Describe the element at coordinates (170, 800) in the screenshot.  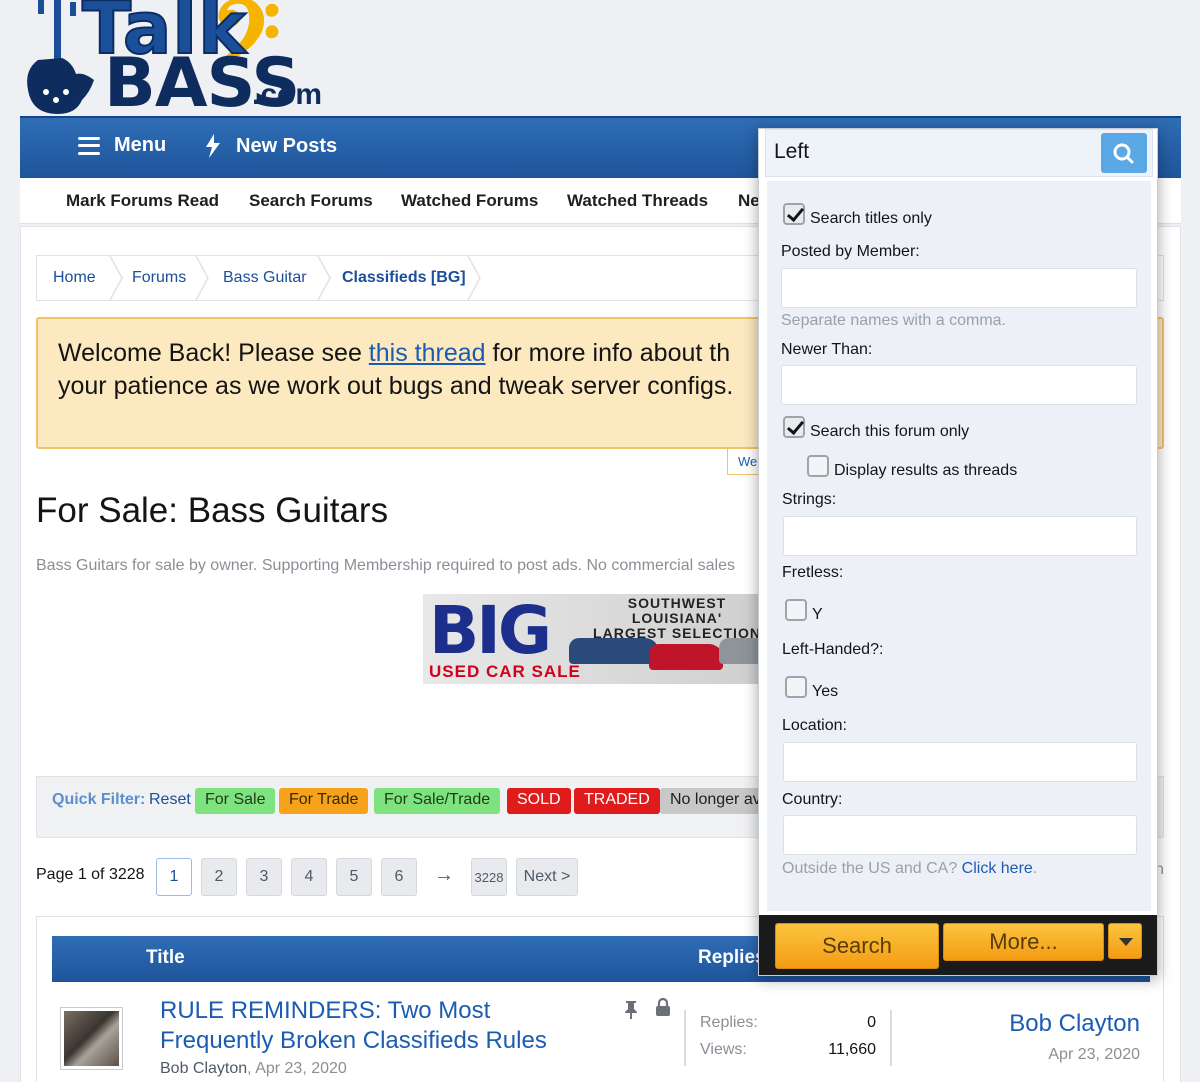
I see `filter-reset-link: Reset` at that location.